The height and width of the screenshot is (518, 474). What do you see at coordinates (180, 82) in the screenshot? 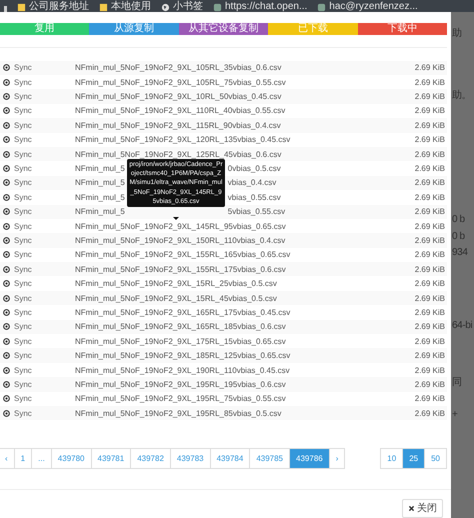
I see `file-name: NFmin_mul_5NoF_19NoF2_9XL_105RL_75vbias_0.55.csv` at bounding box center [180, 82].